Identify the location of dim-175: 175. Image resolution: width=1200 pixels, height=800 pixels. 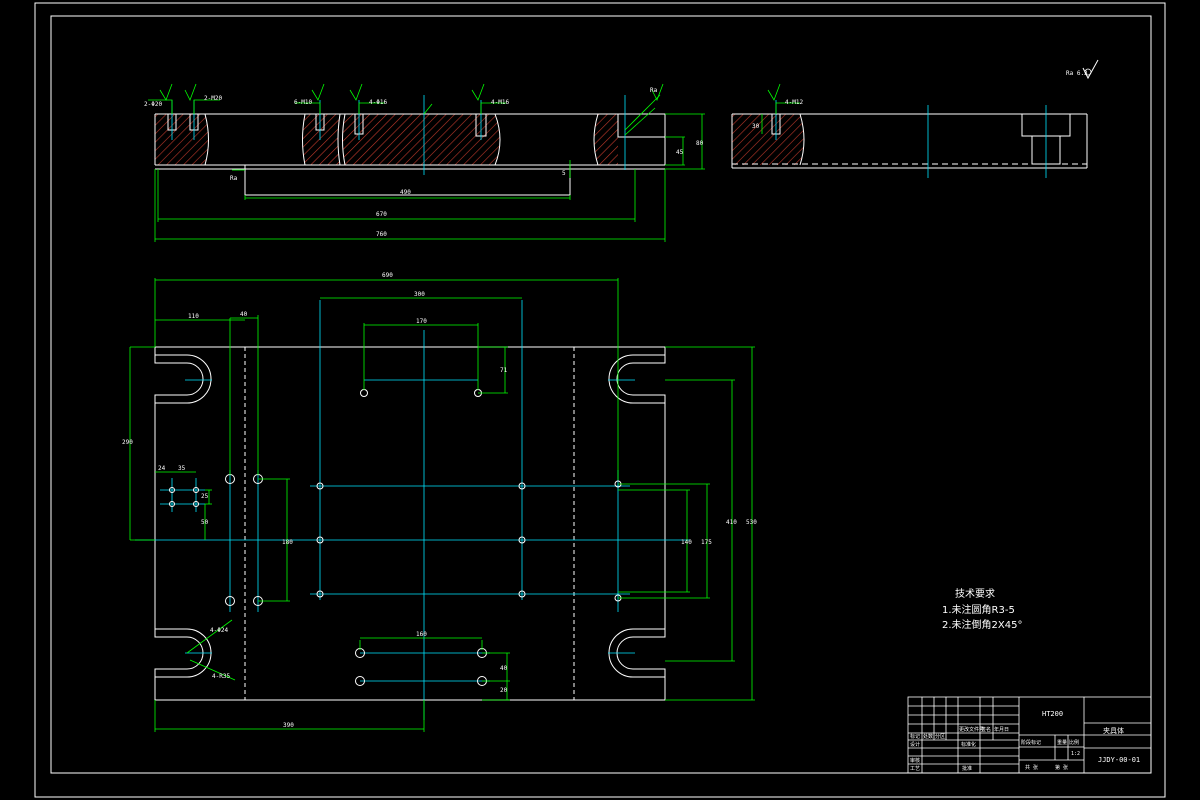
(706, 542).